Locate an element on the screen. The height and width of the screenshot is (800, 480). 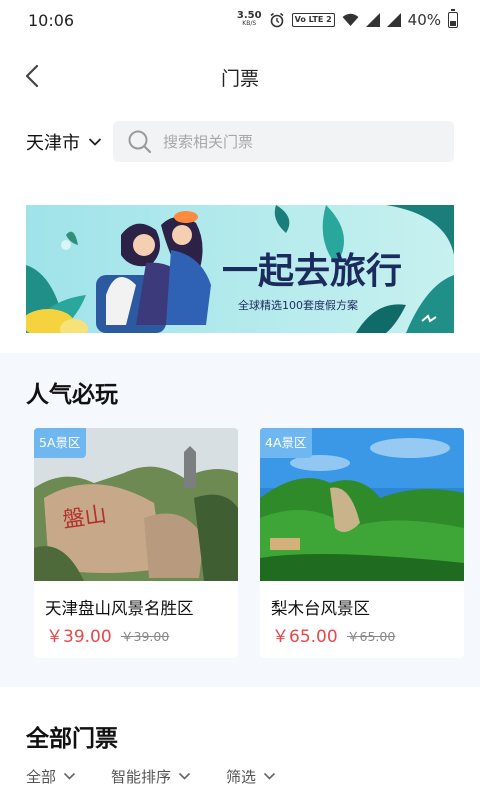
banner-subline: 全球精选100套度假方案 is located at coordinates (298, 305).